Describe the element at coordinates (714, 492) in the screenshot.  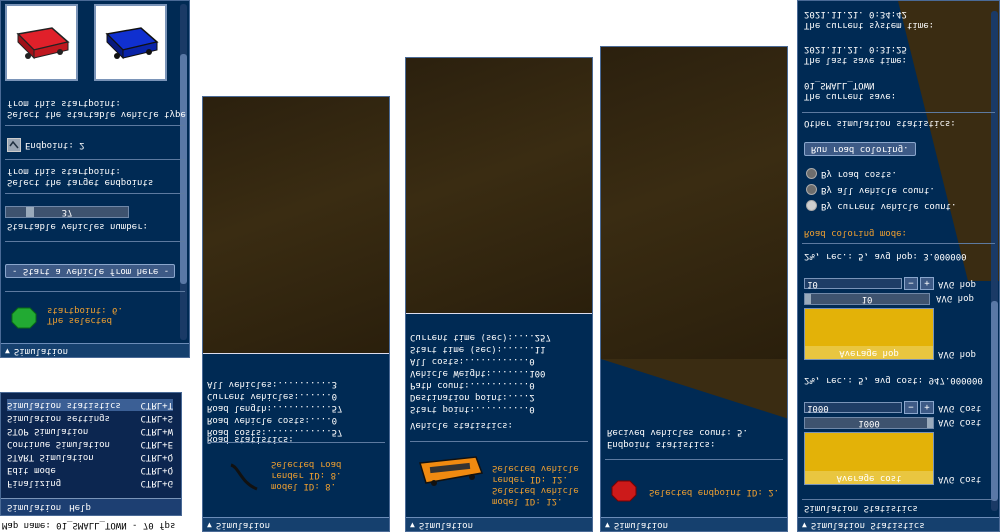
I see `selected-endpoint: Selected endpoint ID: 2.` at that location.